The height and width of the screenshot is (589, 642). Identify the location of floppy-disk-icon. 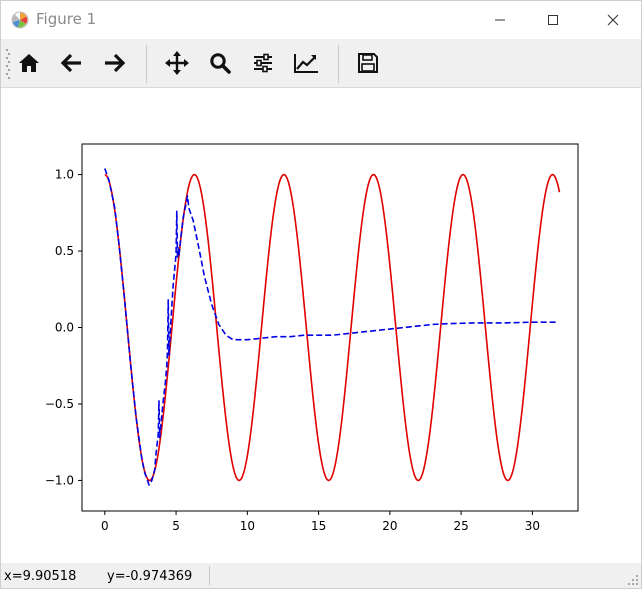
(368, 63).